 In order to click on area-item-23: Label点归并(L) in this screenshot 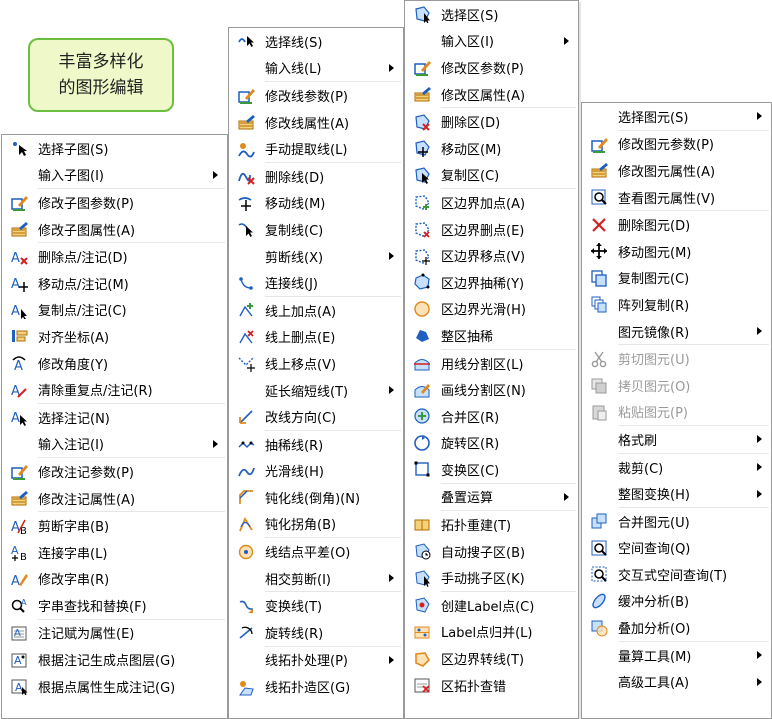, I will do `click(491, 632)`.